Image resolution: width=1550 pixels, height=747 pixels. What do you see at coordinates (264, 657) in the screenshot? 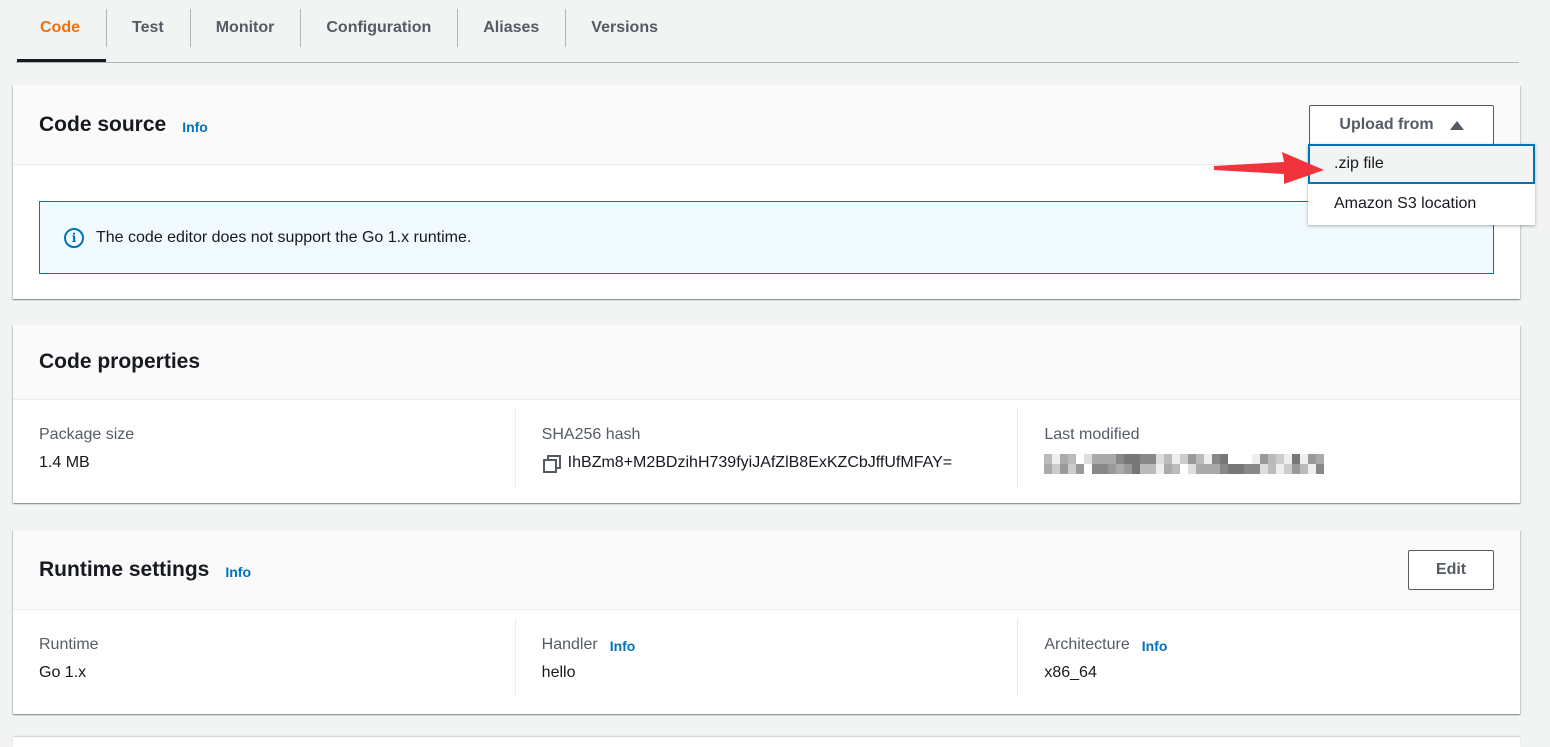
I see `runtime-field: Runtime Go 1.x` at bounding box center [264, 657].